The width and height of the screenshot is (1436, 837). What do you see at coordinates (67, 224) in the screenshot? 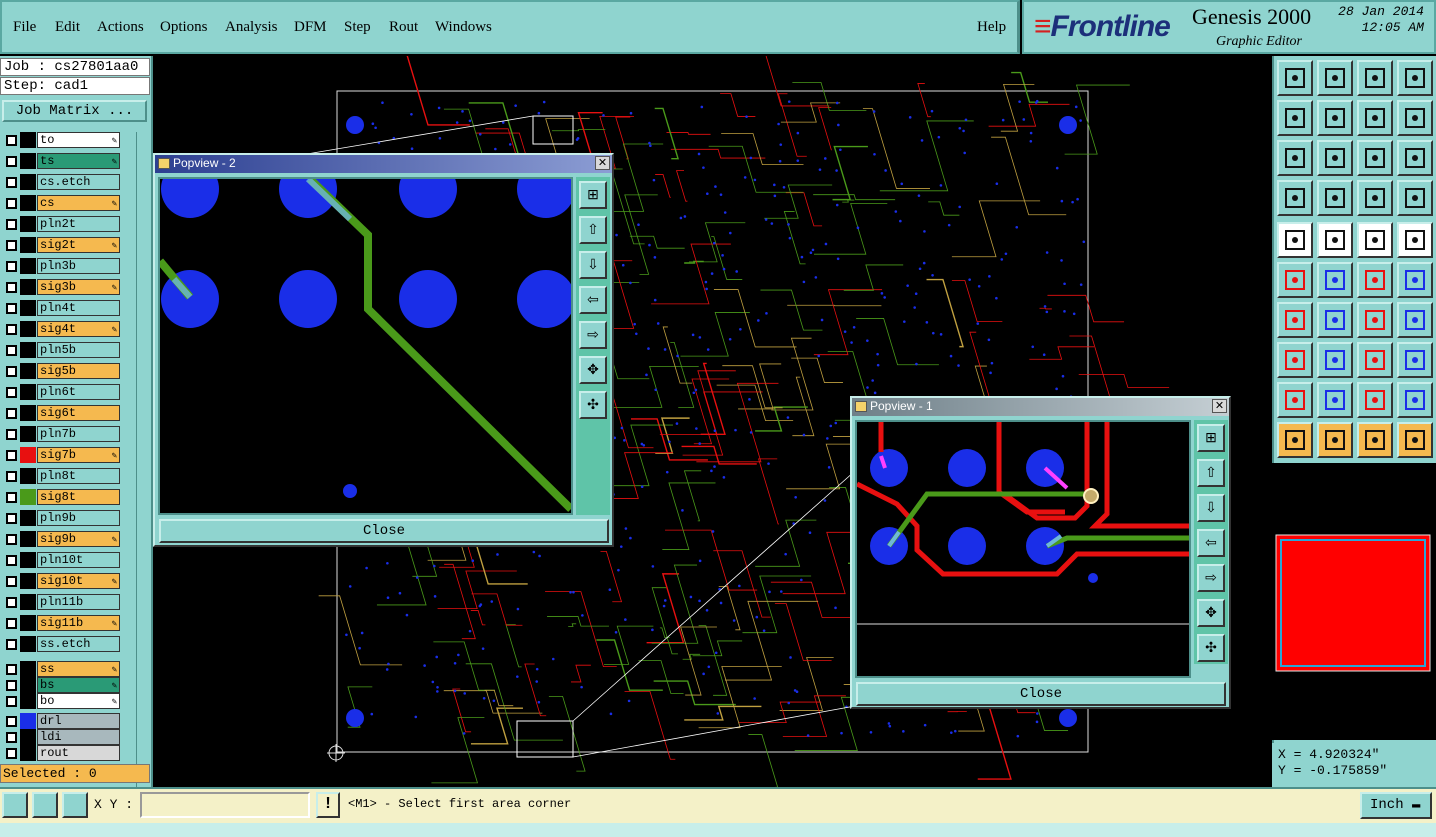
I see `layer-row: pln2t` at bounding box center [67, 224].